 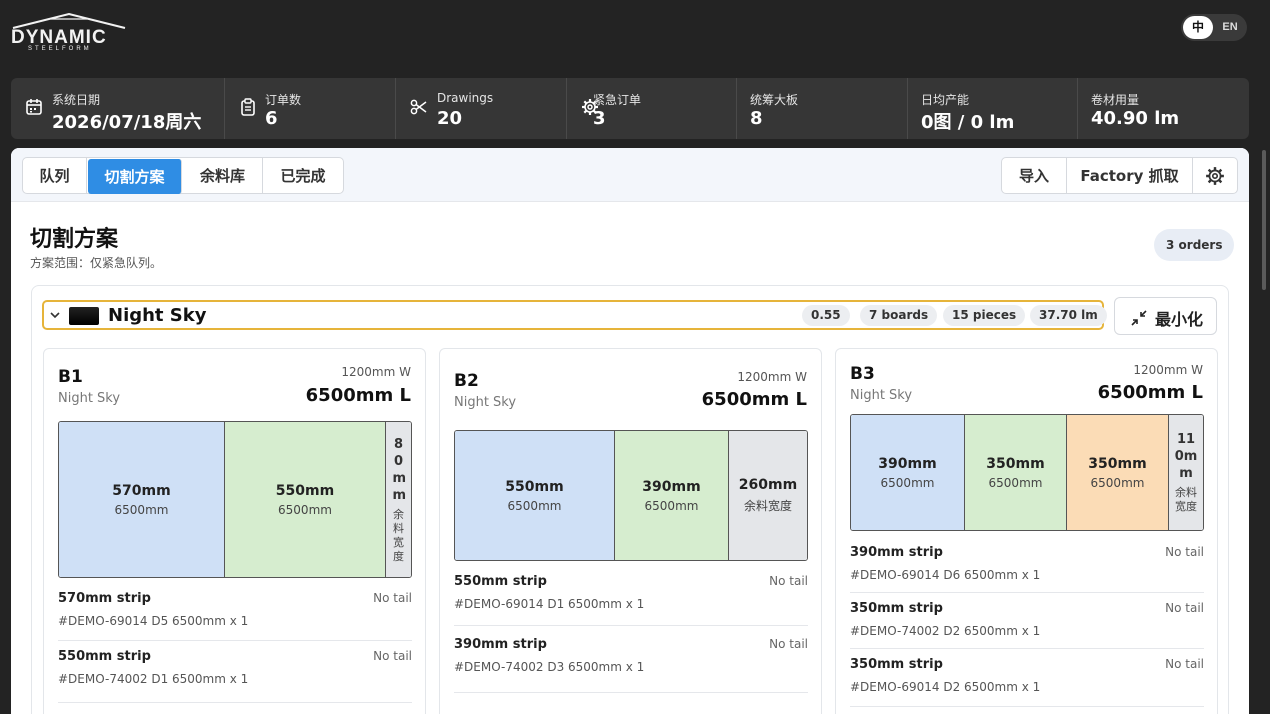 I want to click on board-layout: 550mm 6500mm 390mm 6500mm 260mm 余料宽度, so click(x=631, y=495).